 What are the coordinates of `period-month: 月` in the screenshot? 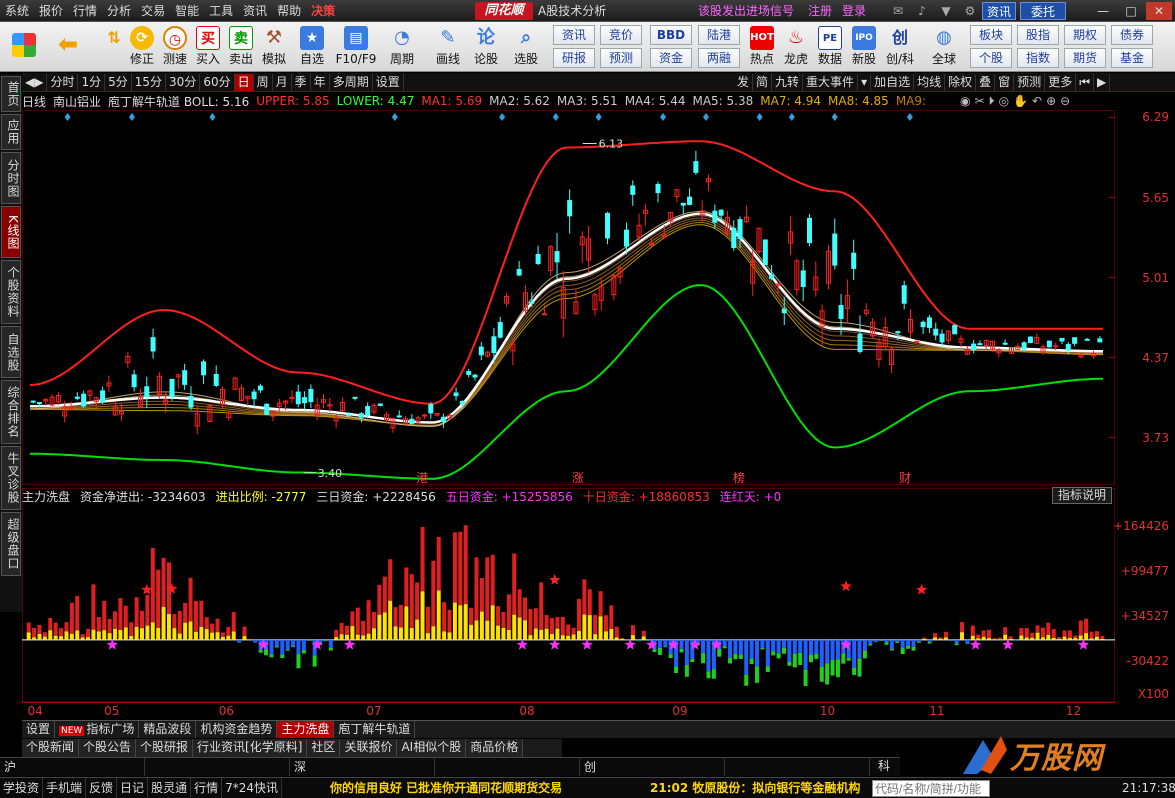 It's located at (282, 82).